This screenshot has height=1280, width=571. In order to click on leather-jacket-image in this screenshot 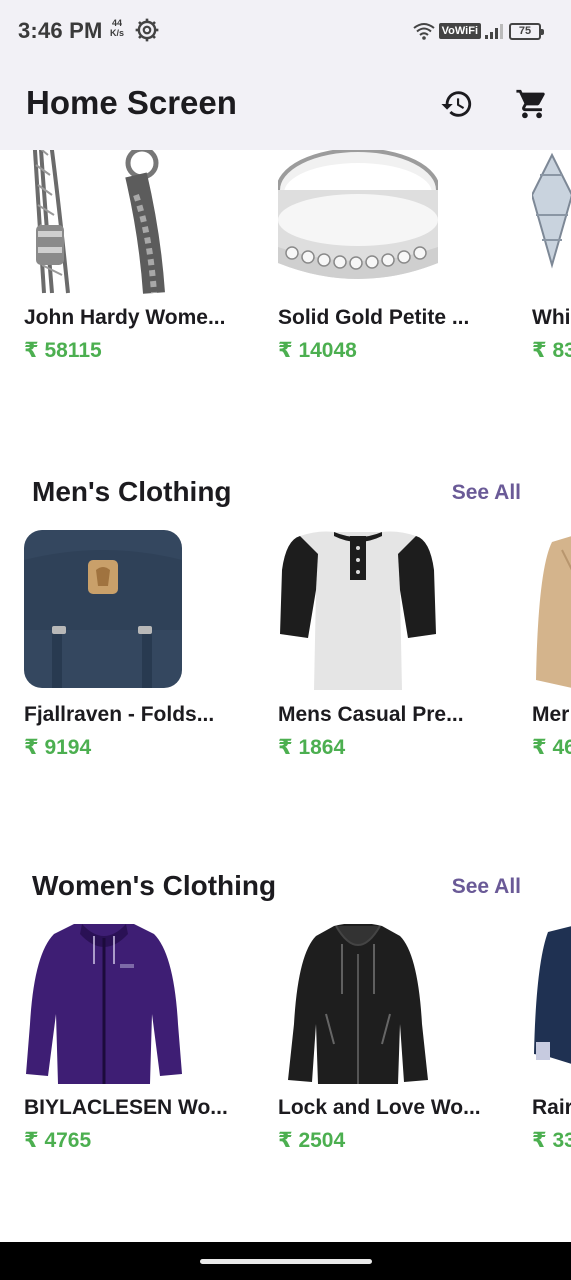, I will do `click(358, 1004)`.